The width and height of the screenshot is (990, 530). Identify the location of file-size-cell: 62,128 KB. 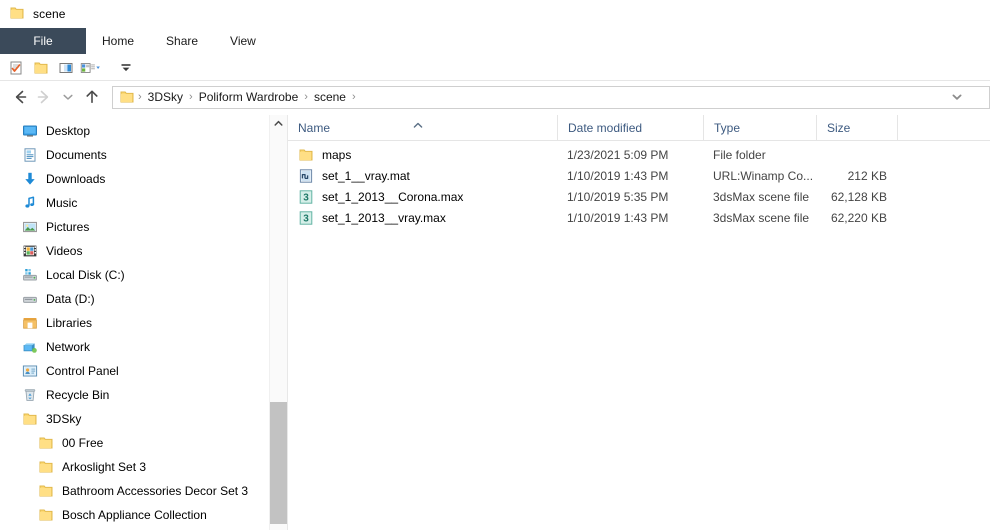
(858, 196).